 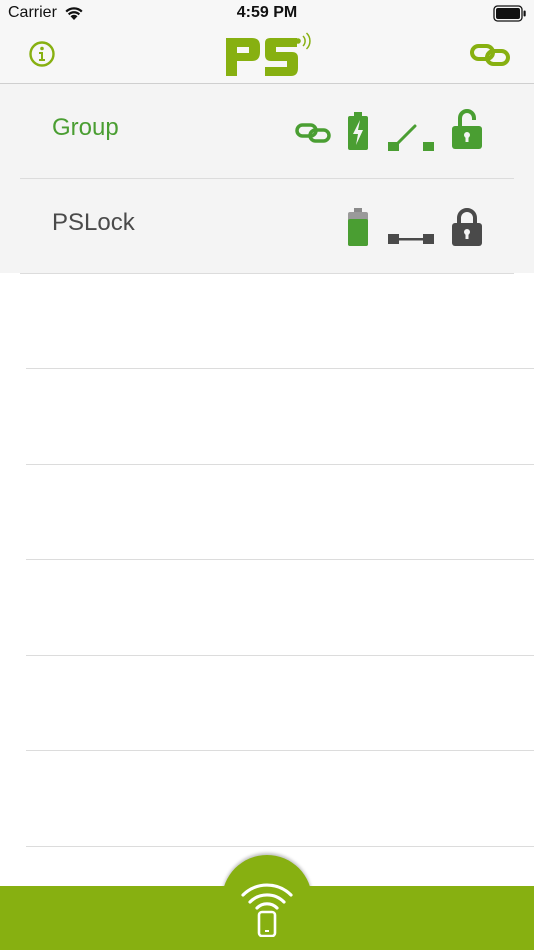 I want to click on navigation-bar, so click(x=267, y=56).